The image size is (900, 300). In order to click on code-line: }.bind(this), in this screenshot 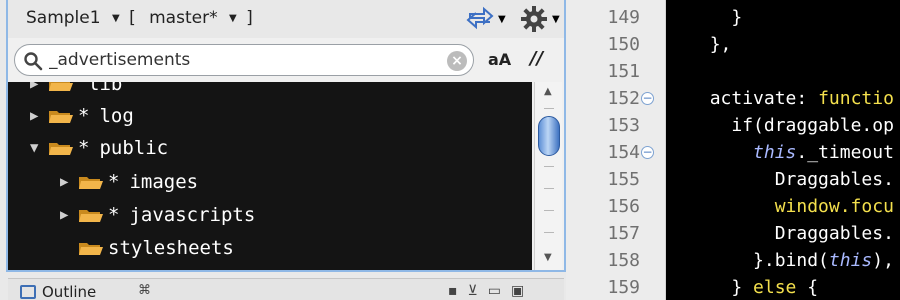, I will do `click(823, 260)`.